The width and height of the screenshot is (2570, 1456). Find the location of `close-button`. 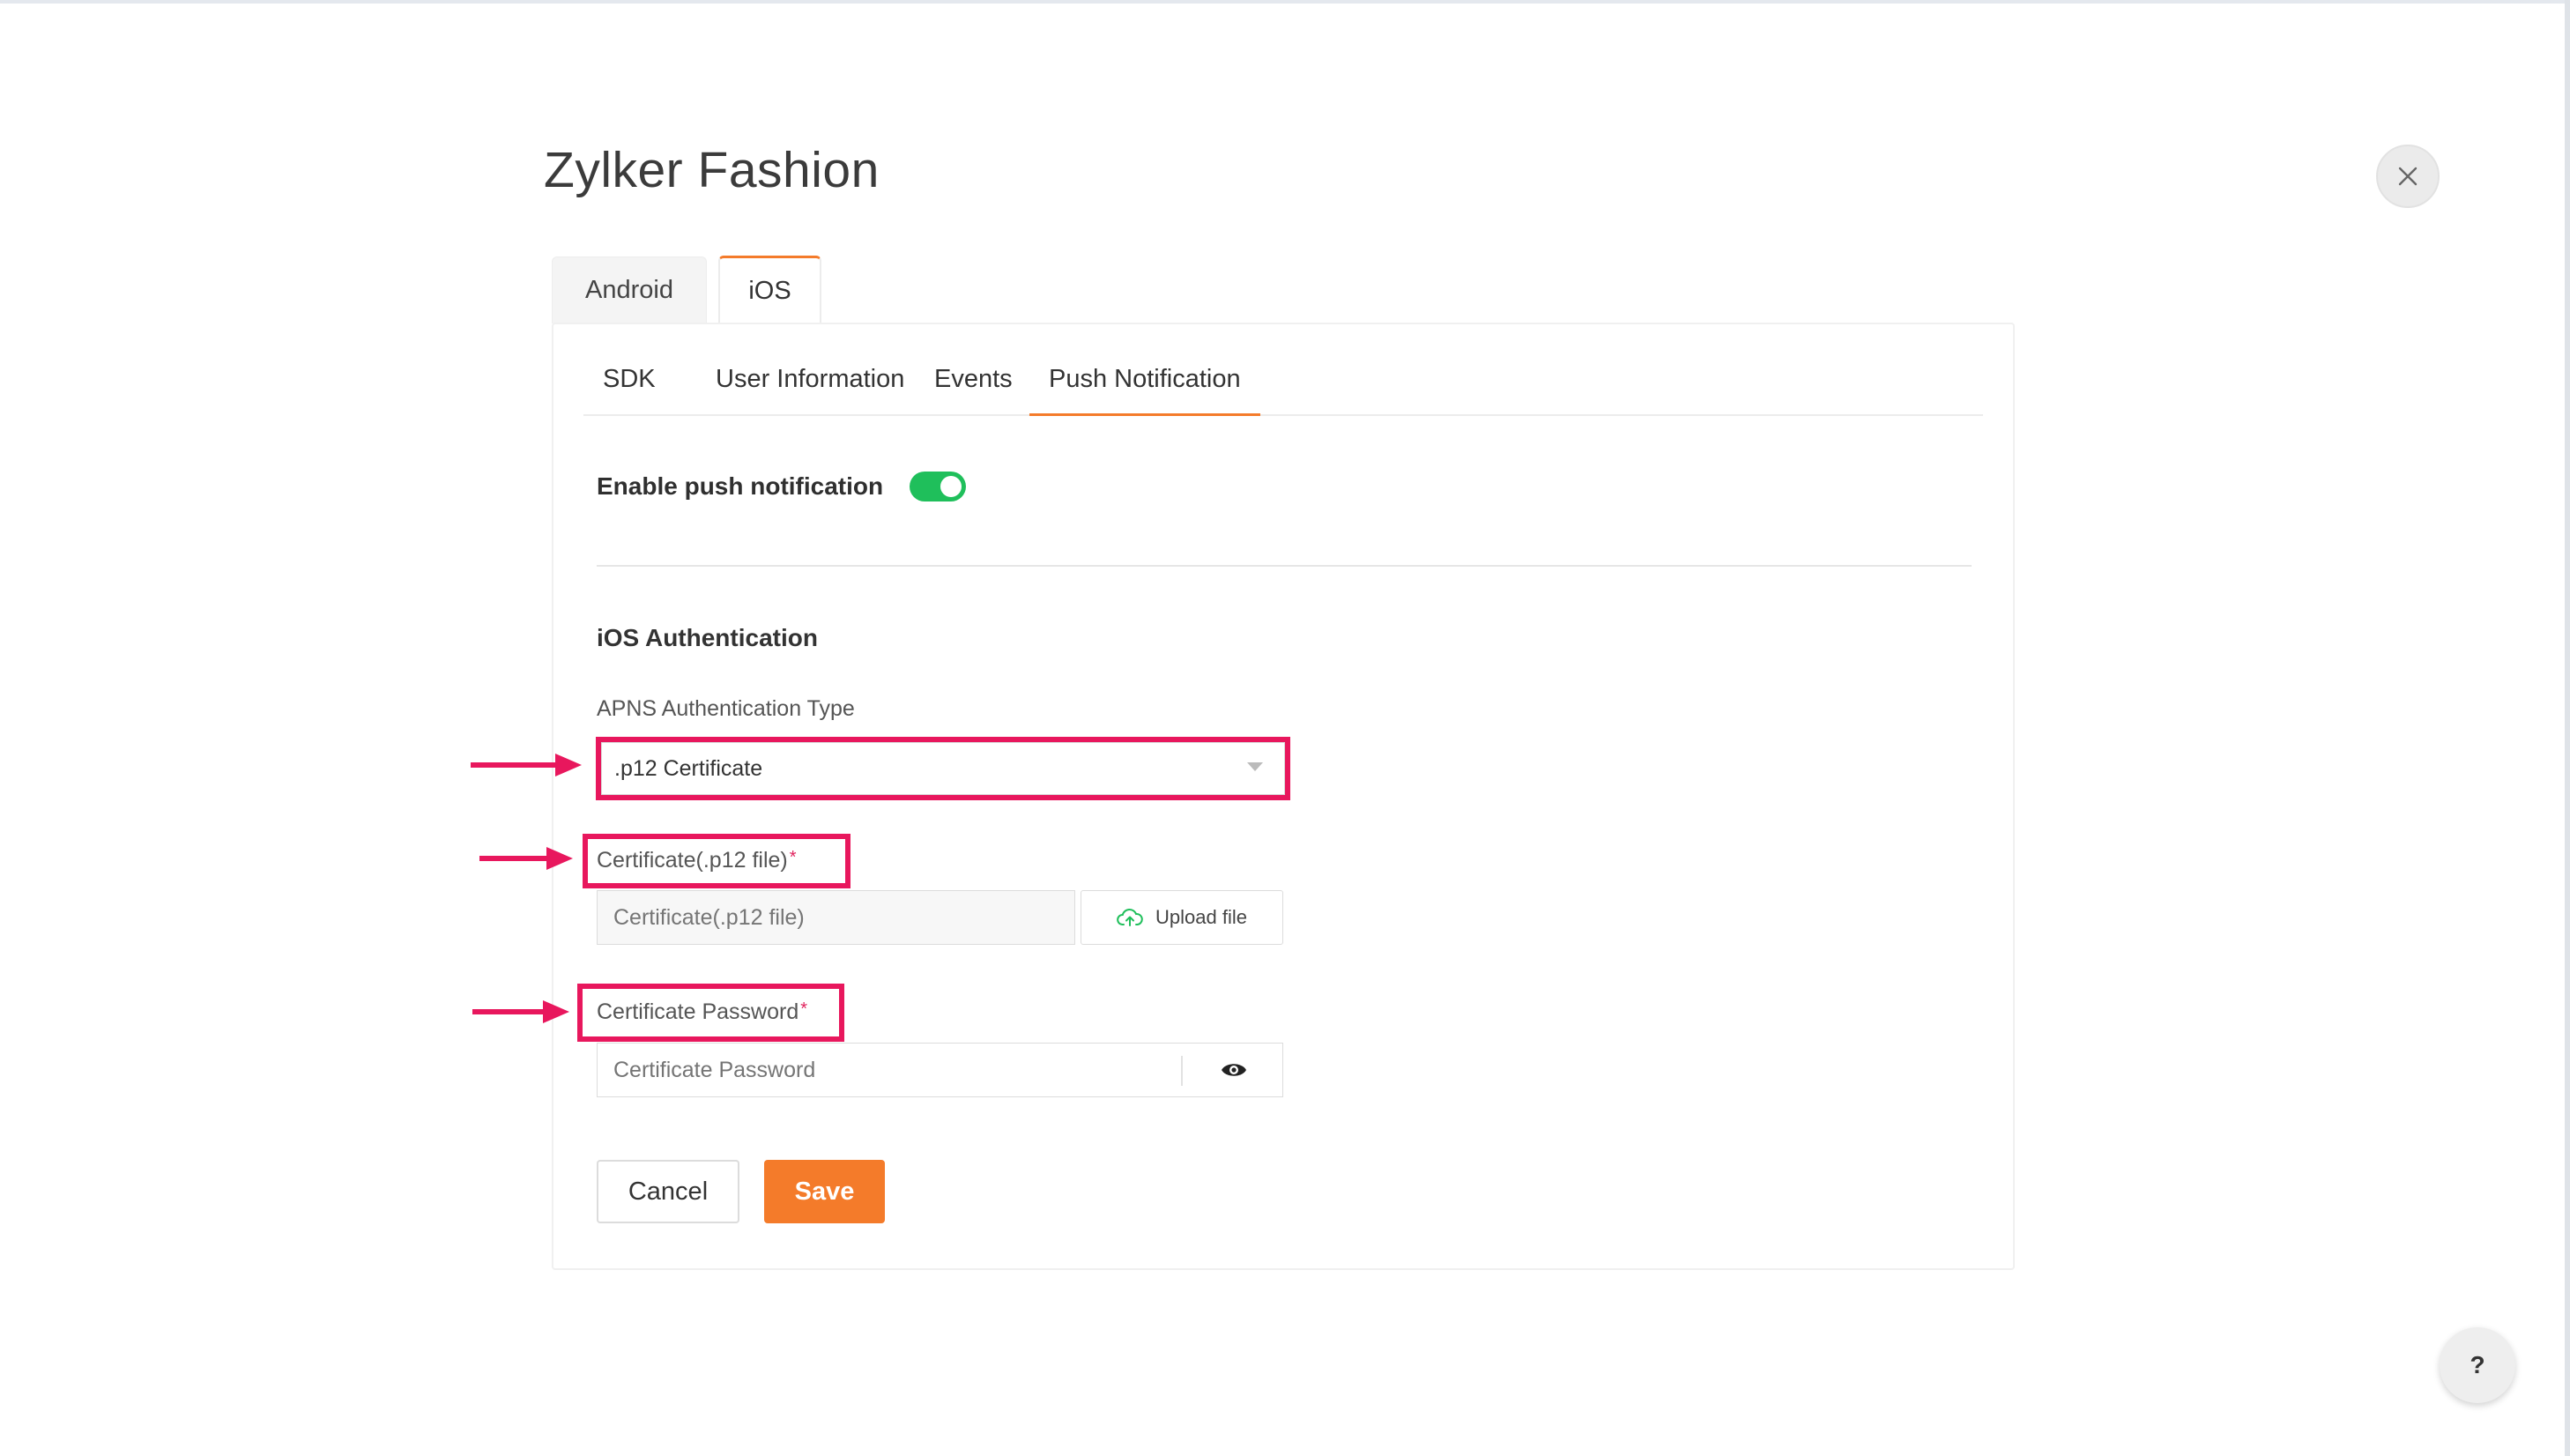

close-button is located at coordinates (2408, 176).